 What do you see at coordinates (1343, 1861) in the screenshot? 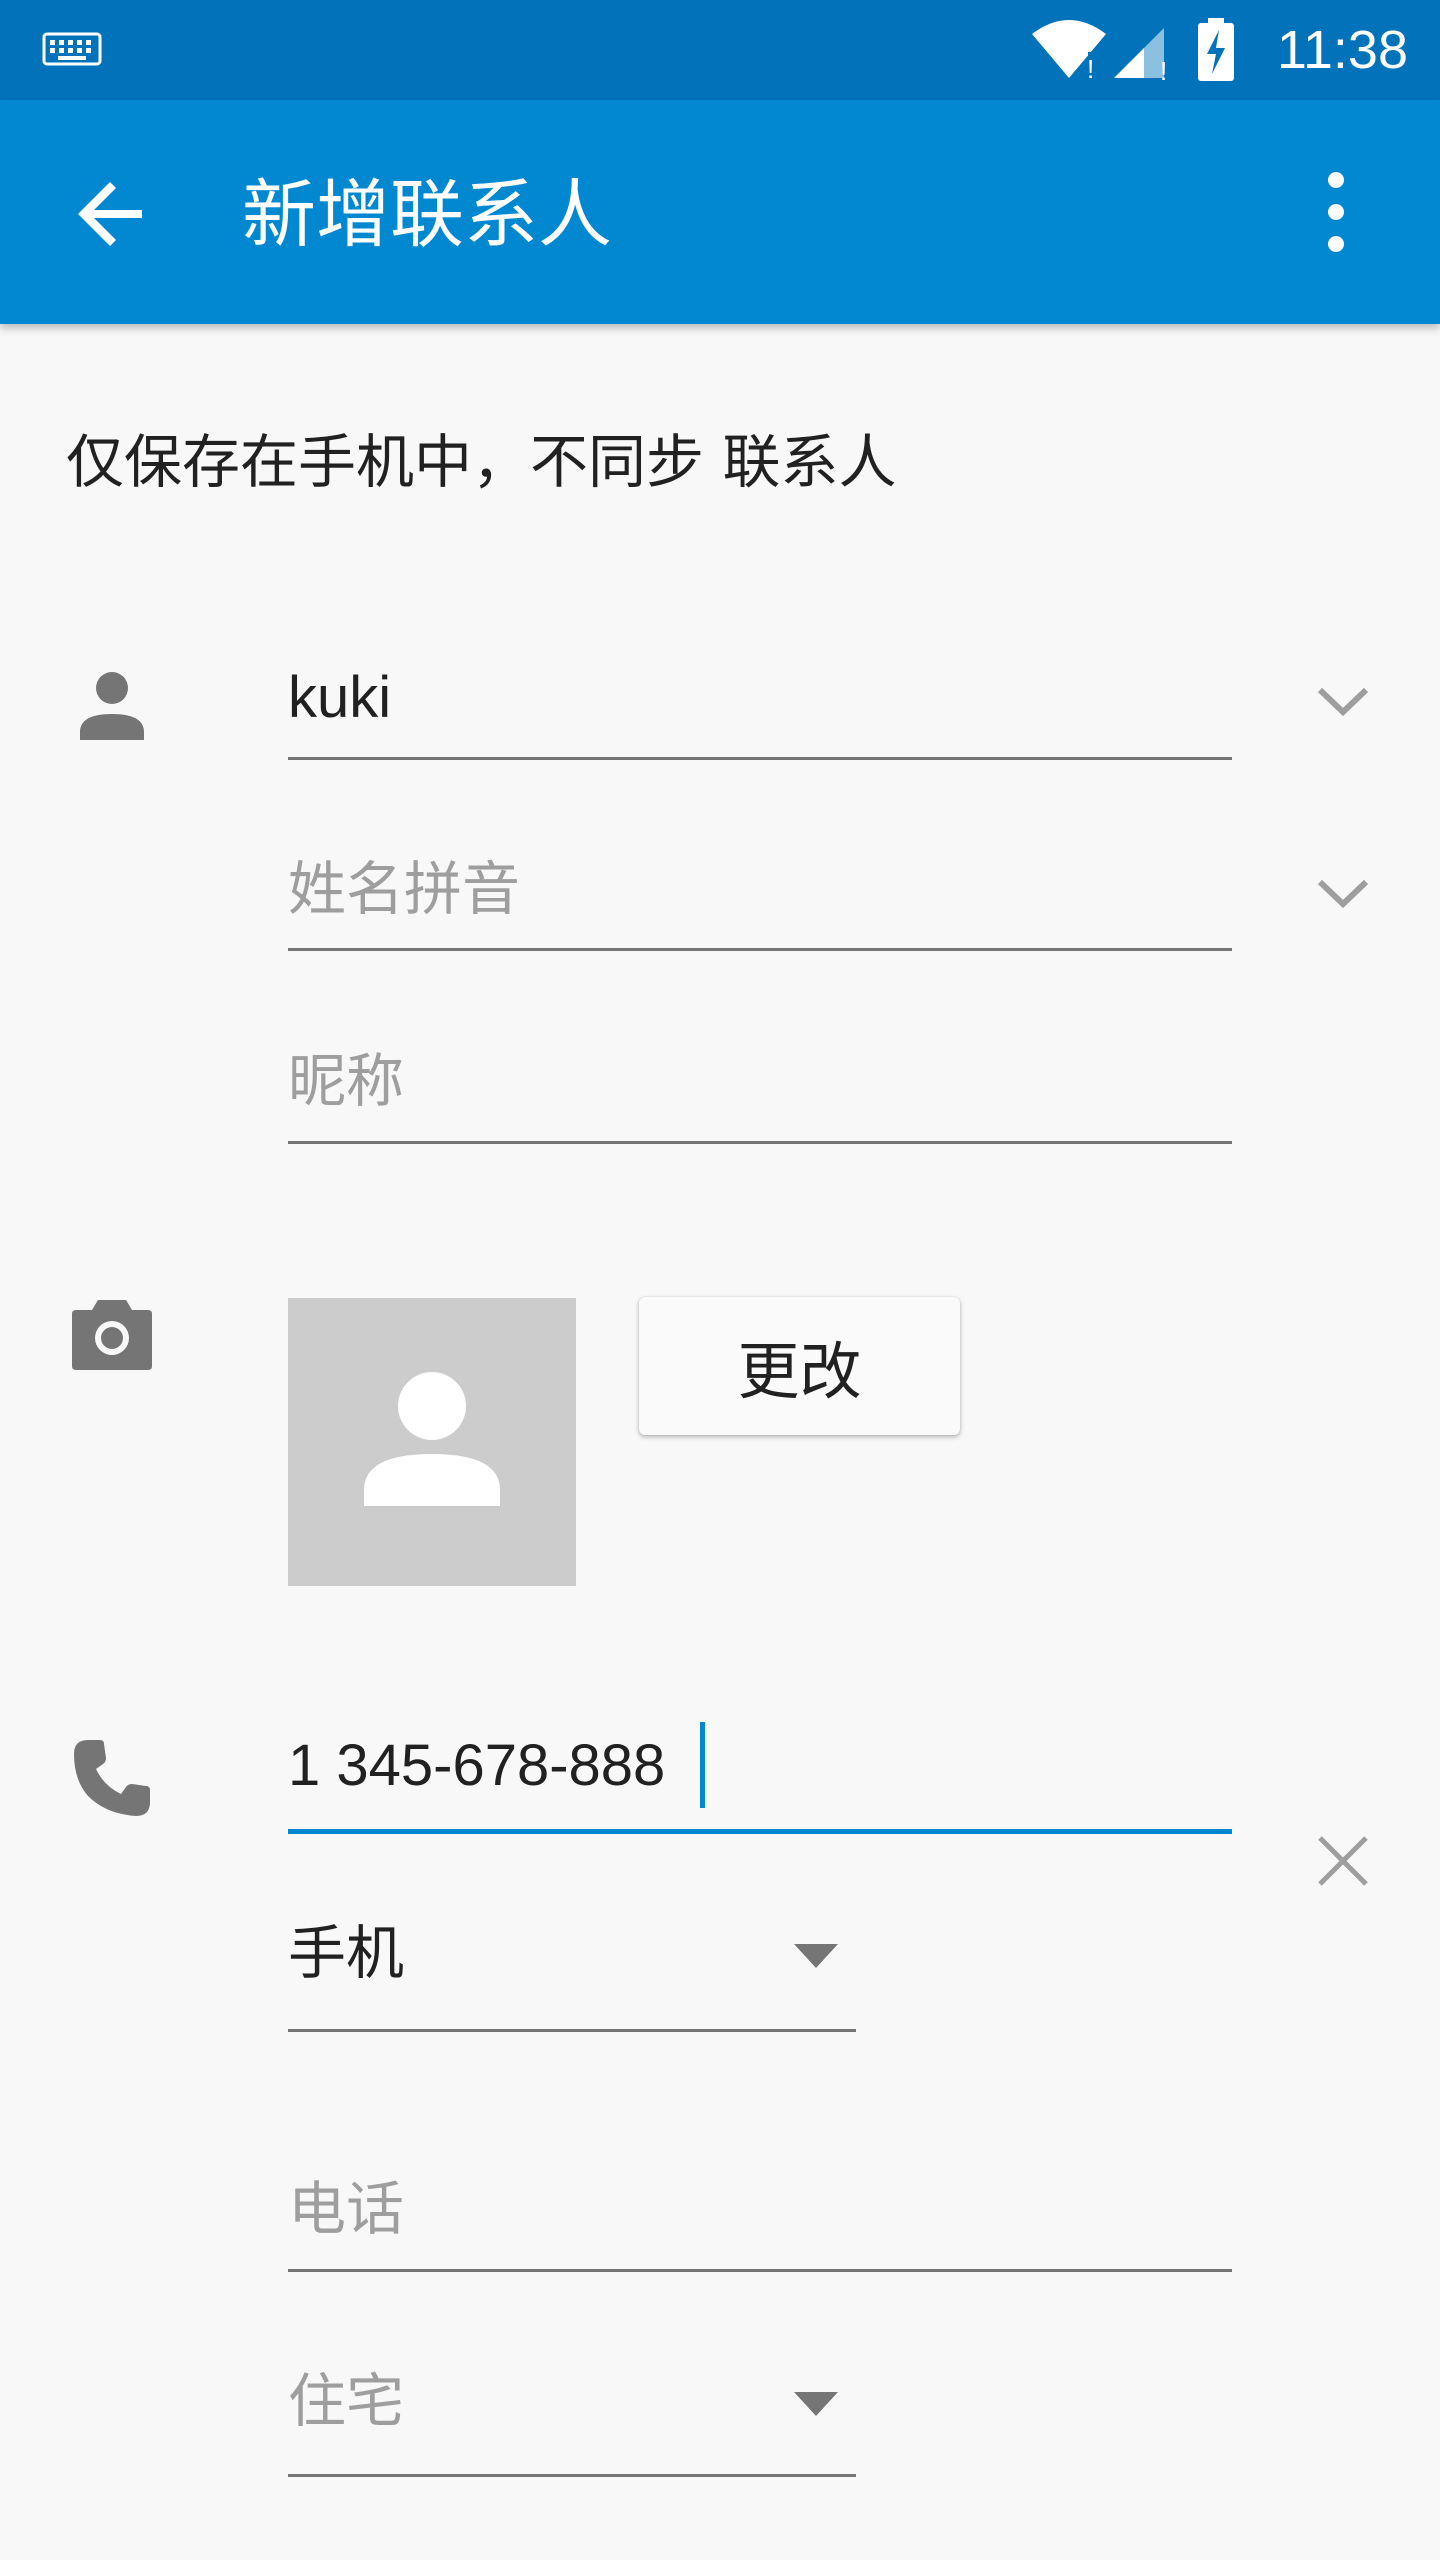
I see `close-icon` at bounding box center [1343, 1861].